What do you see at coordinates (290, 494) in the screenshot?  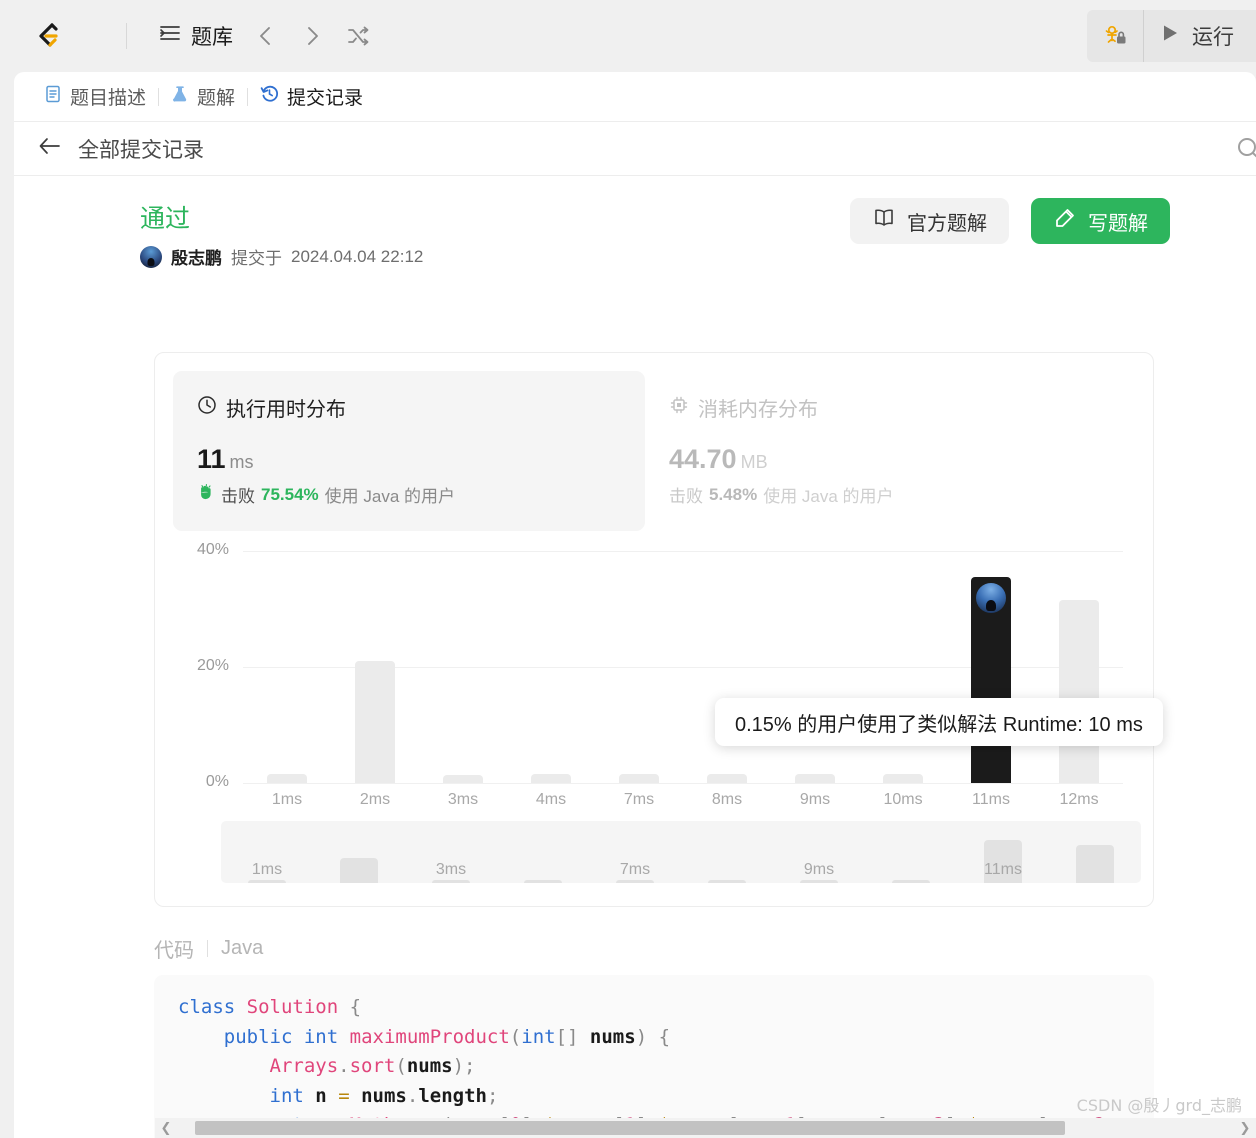 I see `runtime-beat-percent: 75.54%` at bounding box center [290, 494].